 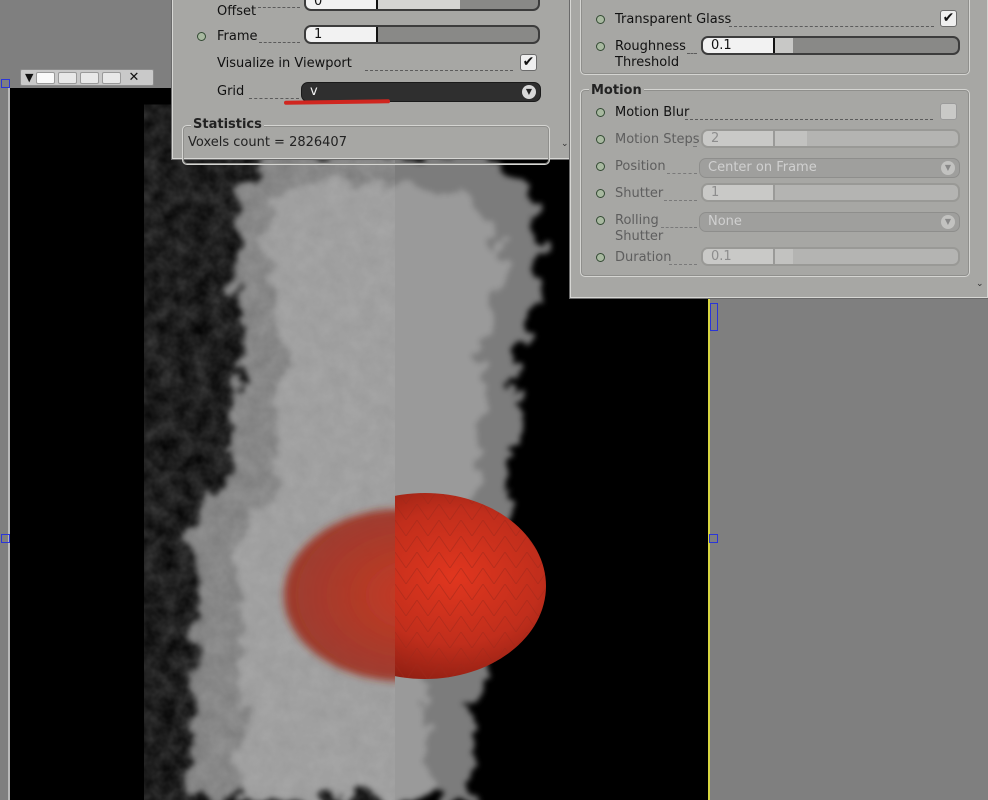 I want to click on transparent-glass-dots, so click(x=831, y=26).